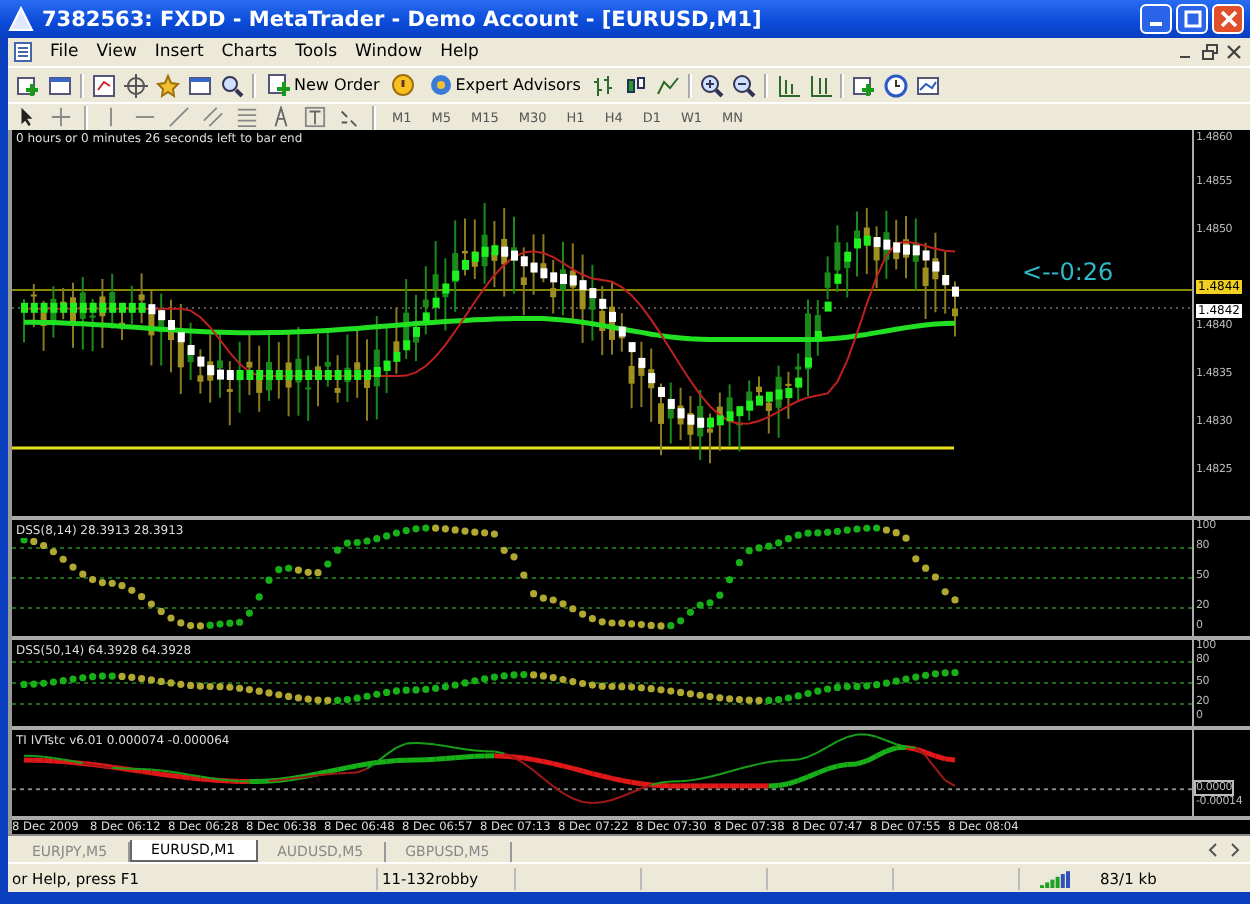 The height and width of the screenshot is (904, 1250). Describe the element at coordinates (459, 52) in the screenshot. I see `menu-item: Help` at that location.